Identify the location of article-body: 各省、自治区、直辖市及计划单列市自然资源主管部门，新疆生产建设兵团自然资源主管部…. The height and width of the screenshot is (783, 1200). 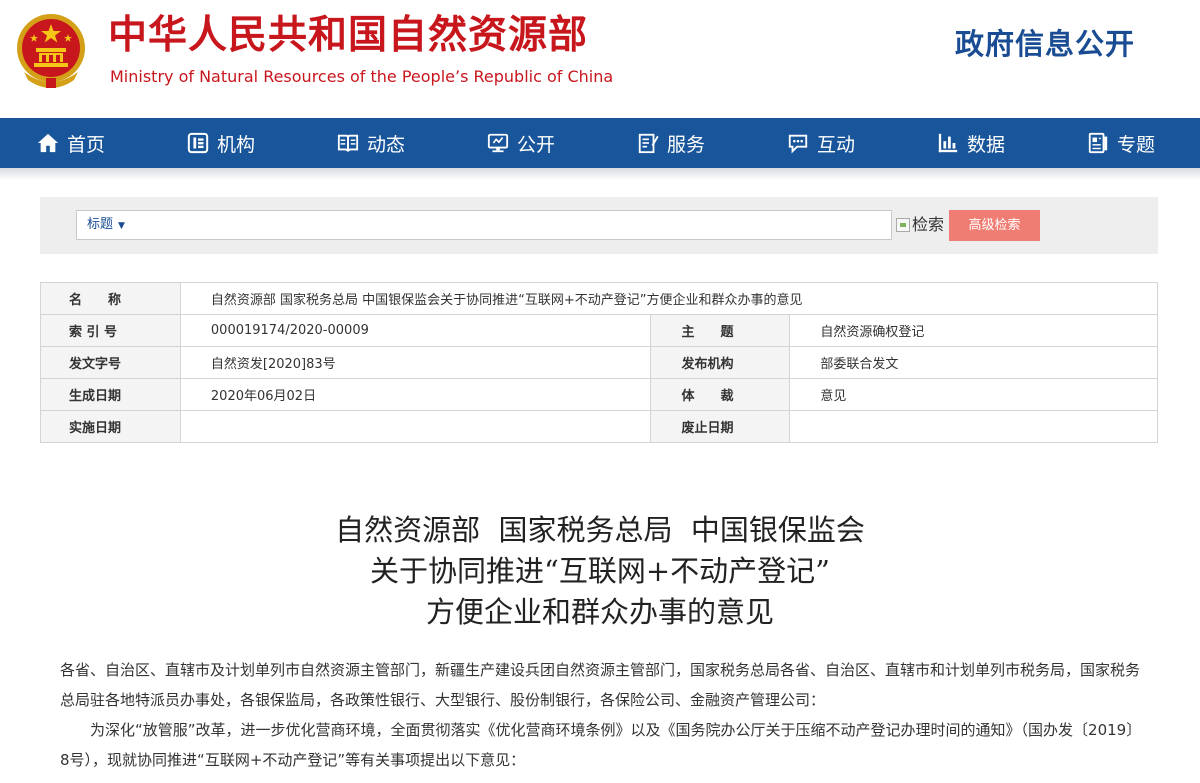
(600, 715).